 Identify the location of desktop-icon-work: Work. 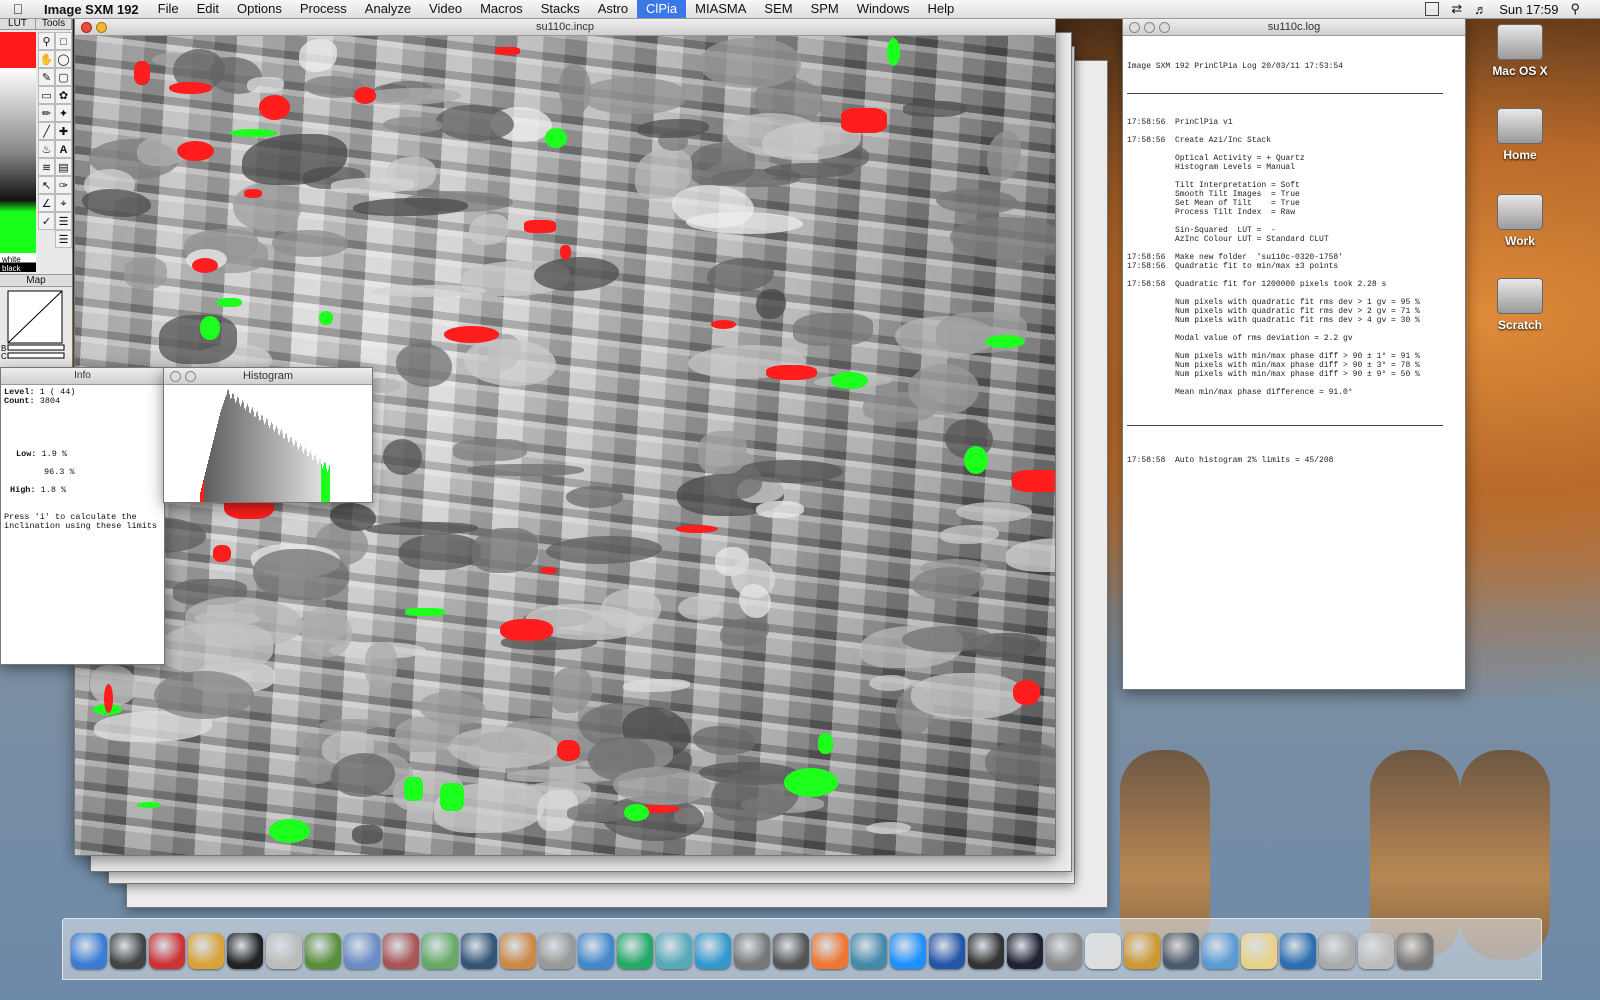
(1520, 221).